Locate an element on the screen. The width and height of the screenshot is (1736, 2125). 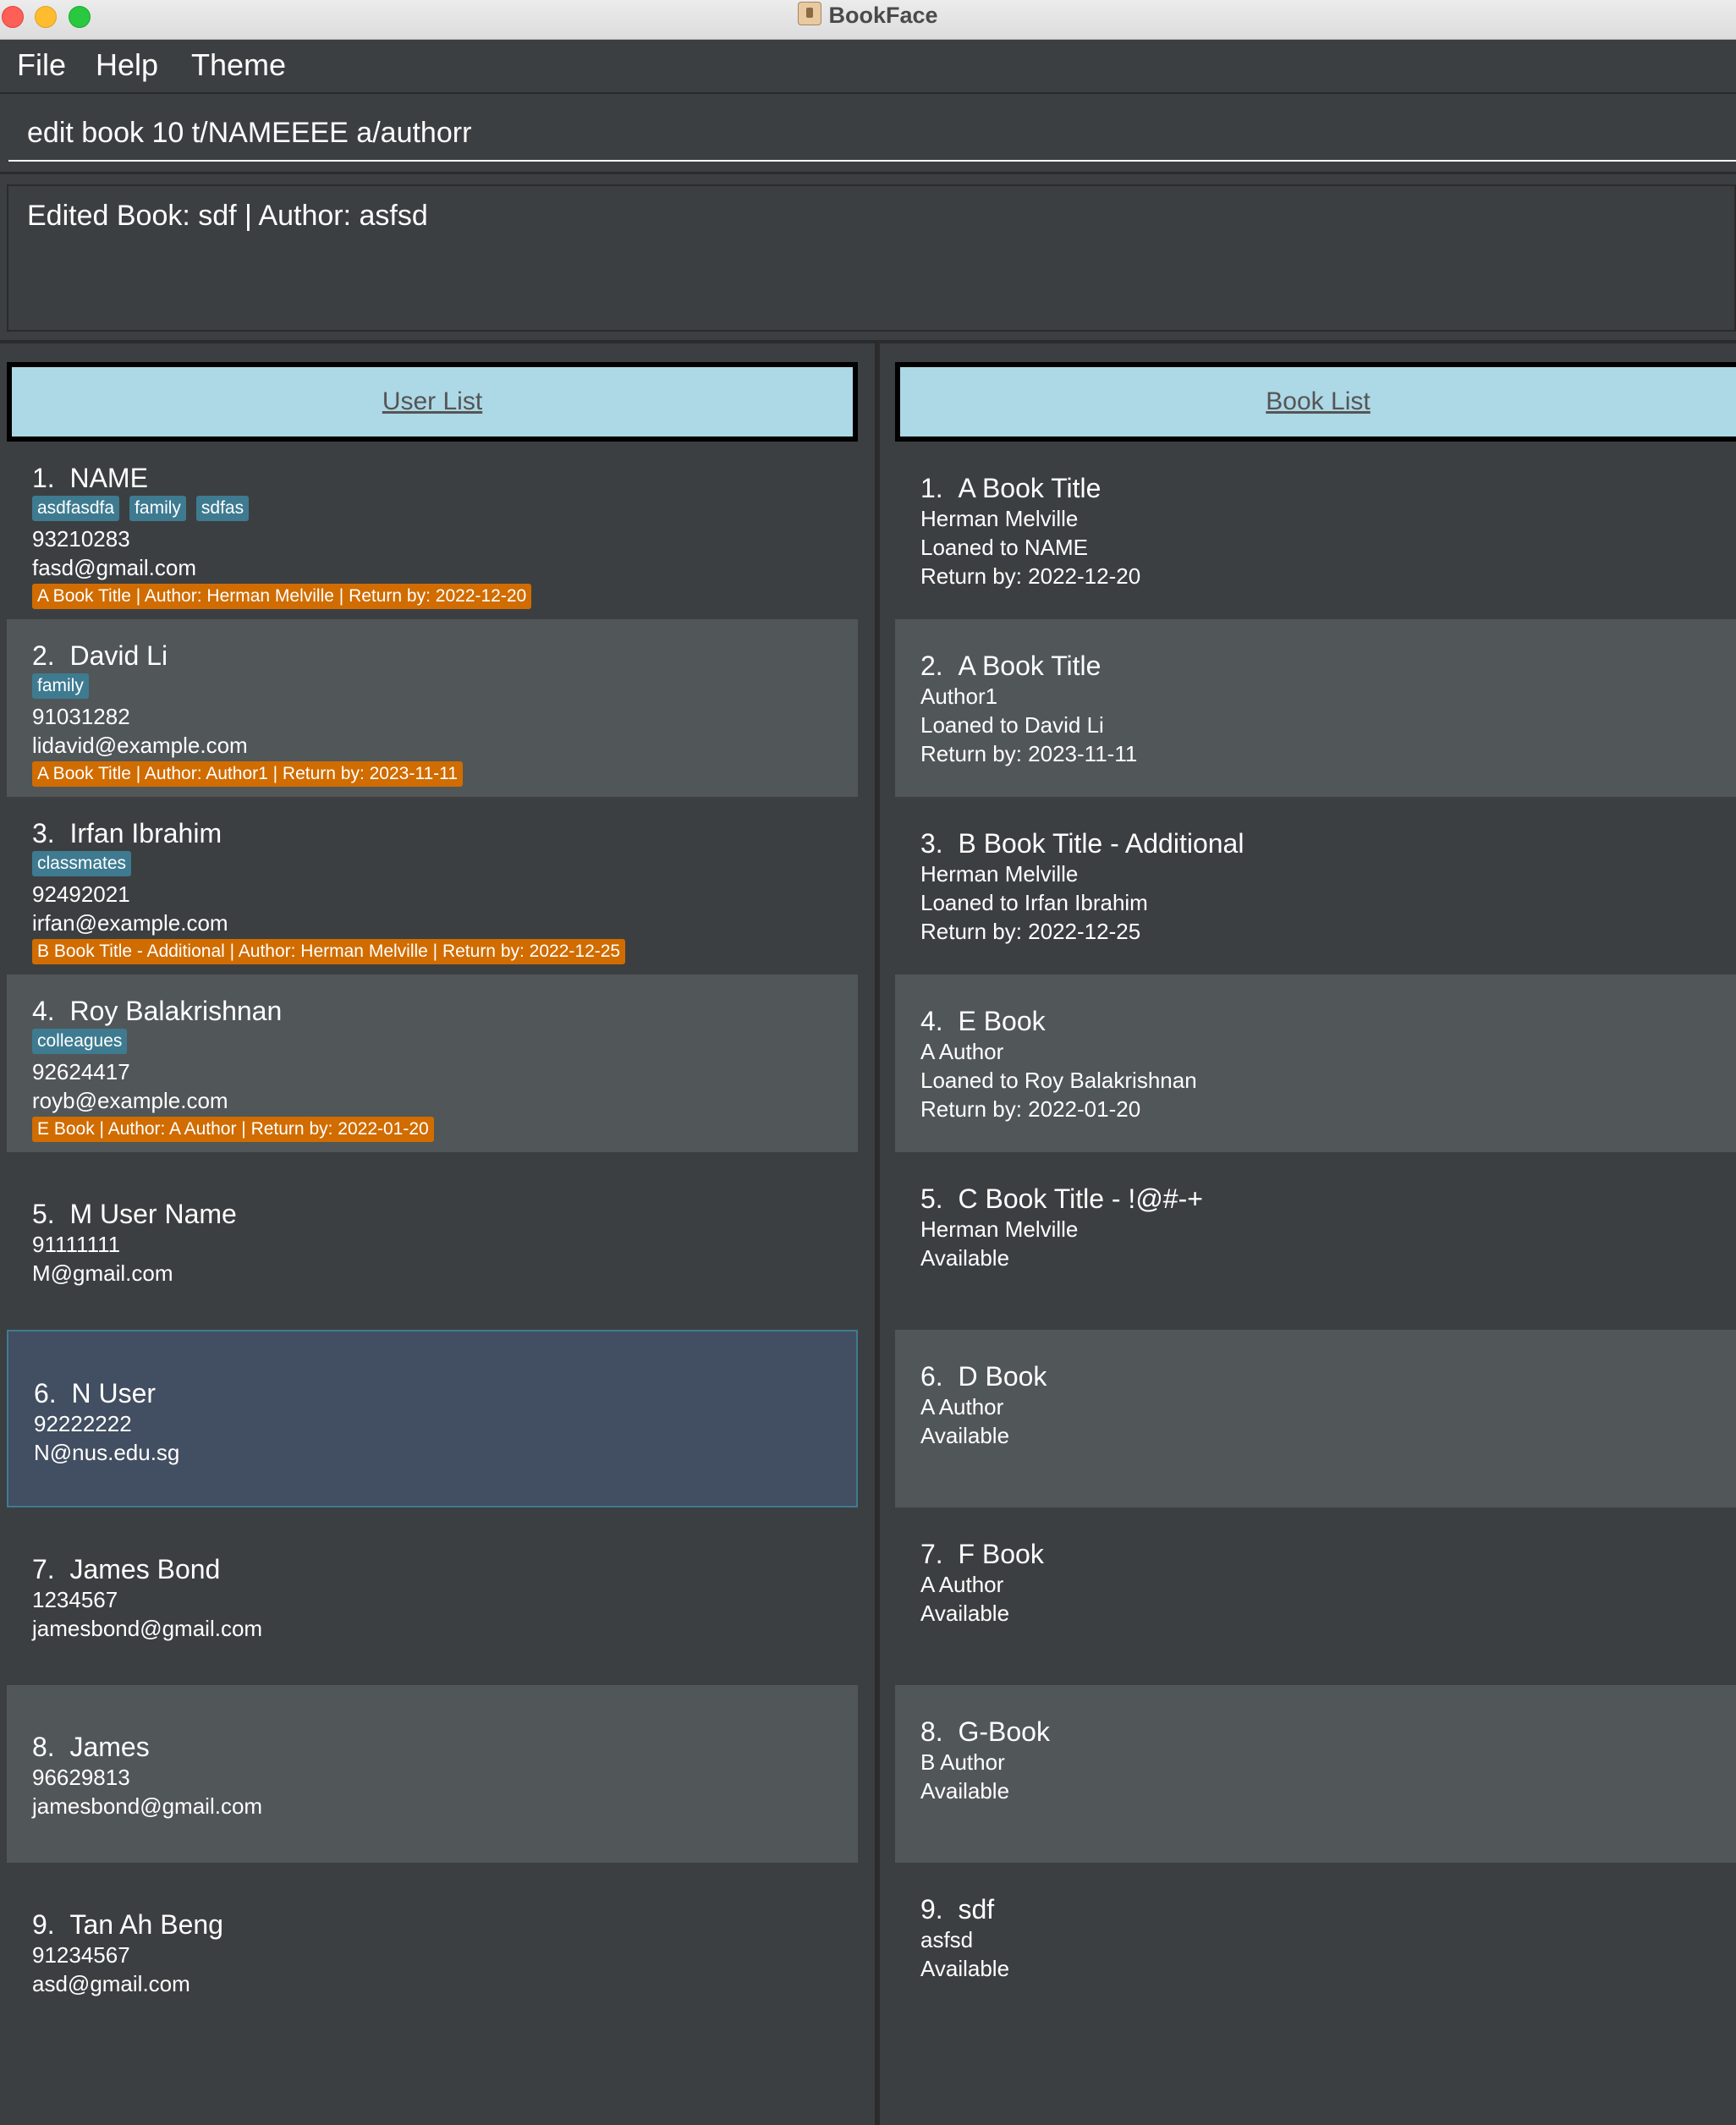
user-phone: 96629813 is located at coordinates (81, 1777).